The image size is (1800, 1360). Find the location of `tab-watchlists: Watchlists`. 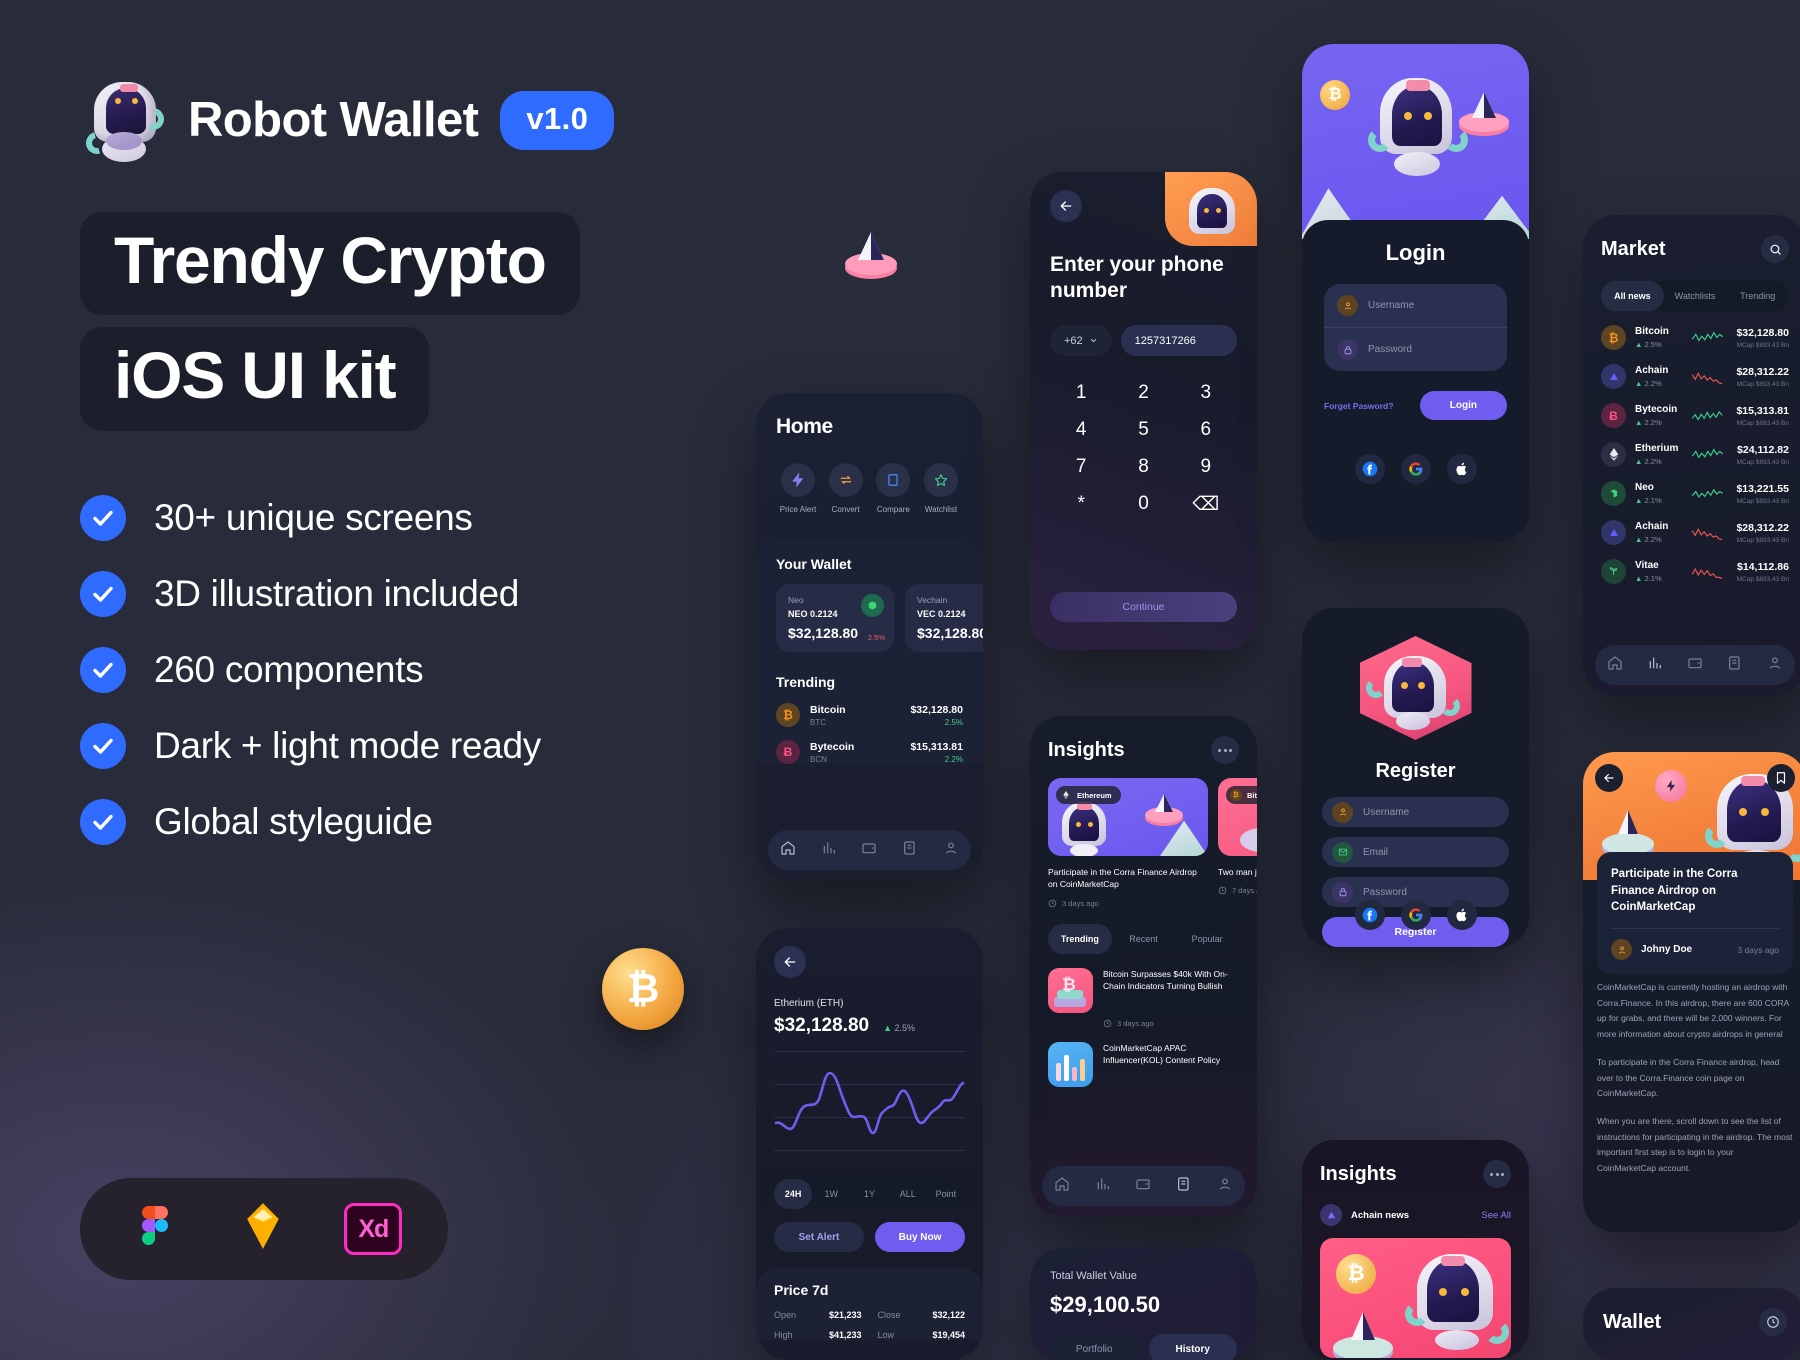

tab-watchlists: Watchlists is located at coordinates (1695, 296).